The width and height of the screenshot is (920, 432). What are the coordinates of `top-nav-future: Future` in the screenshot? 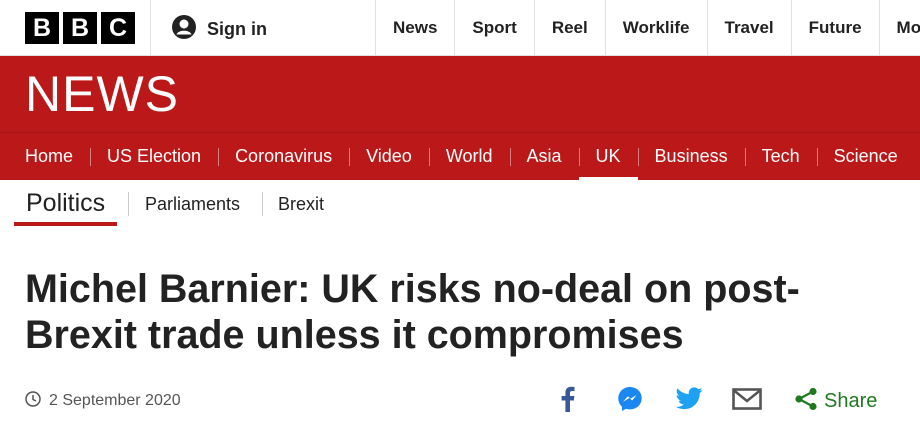 It's located at (834, 28).